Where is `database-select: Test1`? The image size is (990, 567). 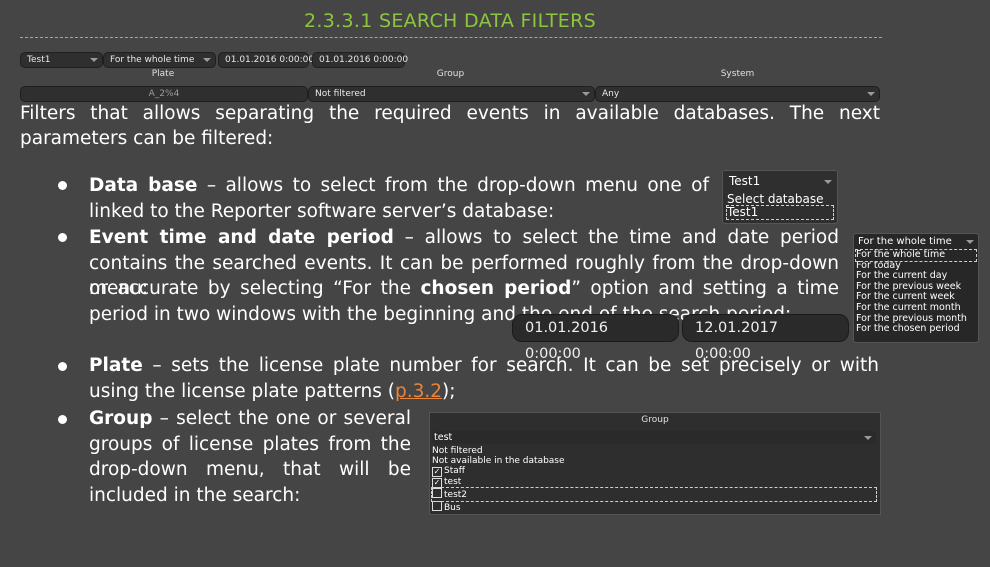
database-select: Test1 is located at coordinates (61, 60).